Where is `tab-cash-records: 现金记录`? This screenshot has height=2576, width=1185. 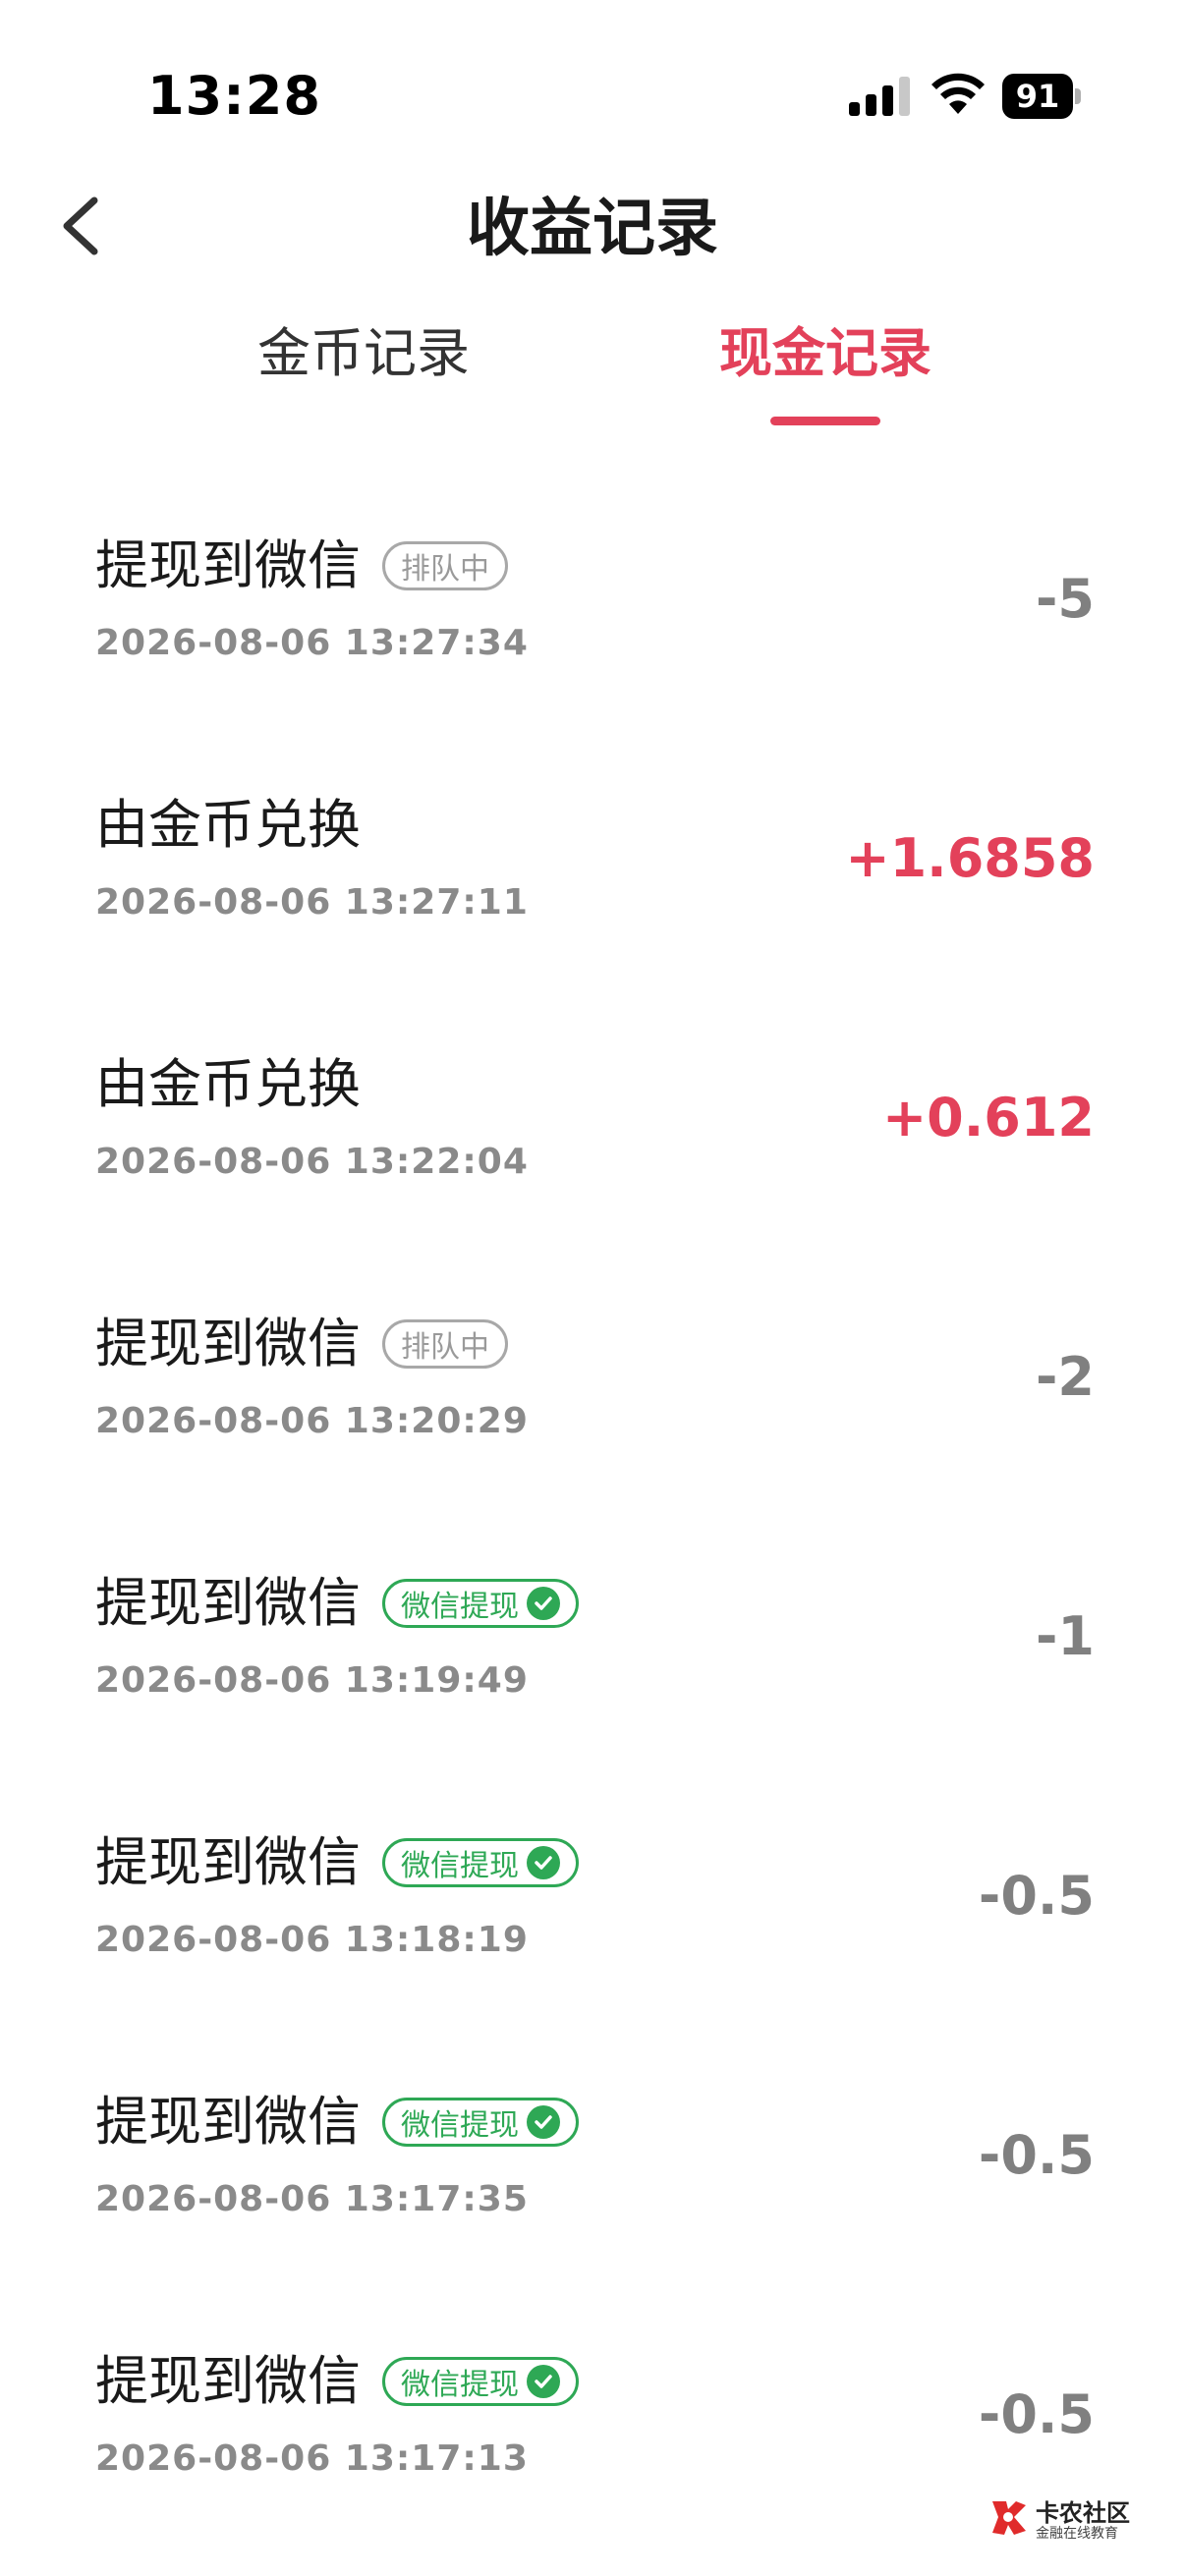
tab-cash-records: 现金记录 is located at coordinates (826, 353).